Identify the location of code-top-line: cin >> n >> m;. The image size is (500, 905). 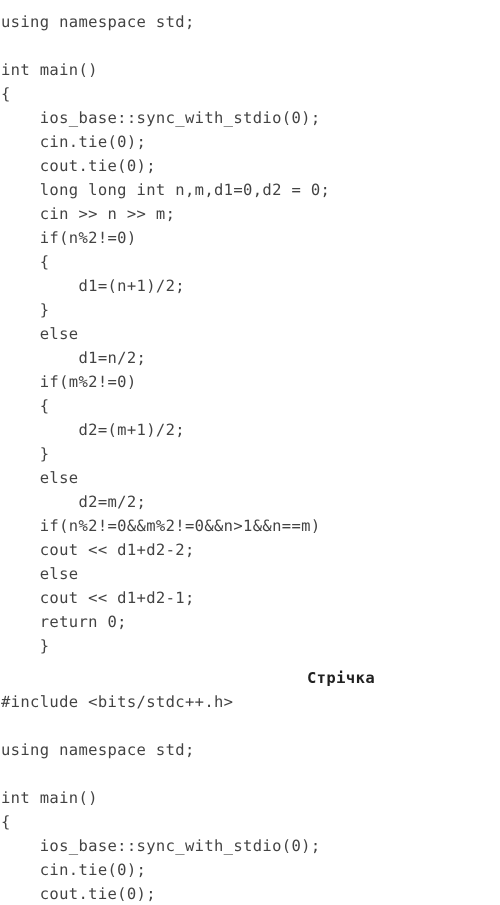
(88, 214).